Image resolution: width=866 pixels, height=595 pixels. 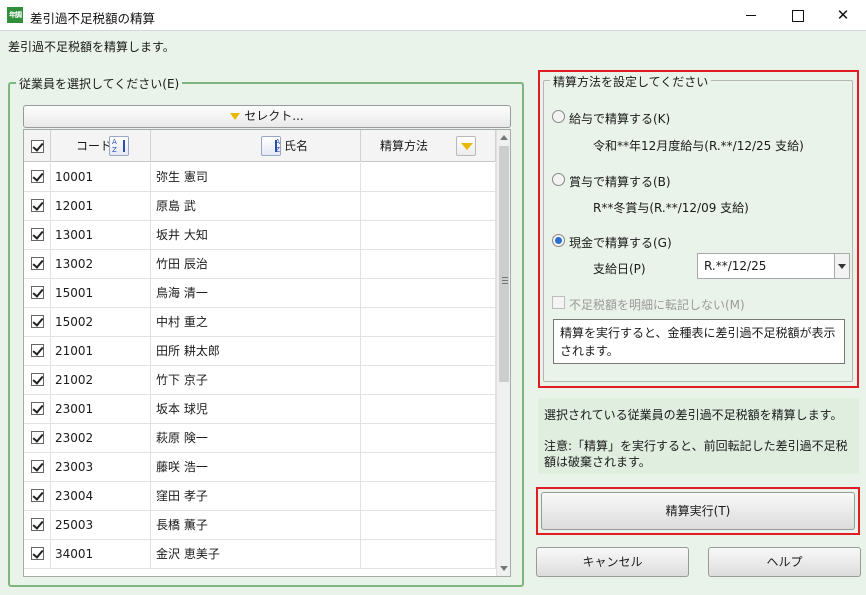 What do you see at coordinates (256, 235) in the screenshot?
I see `row-name: 坂井 大知` at bounding box center [256, 235].